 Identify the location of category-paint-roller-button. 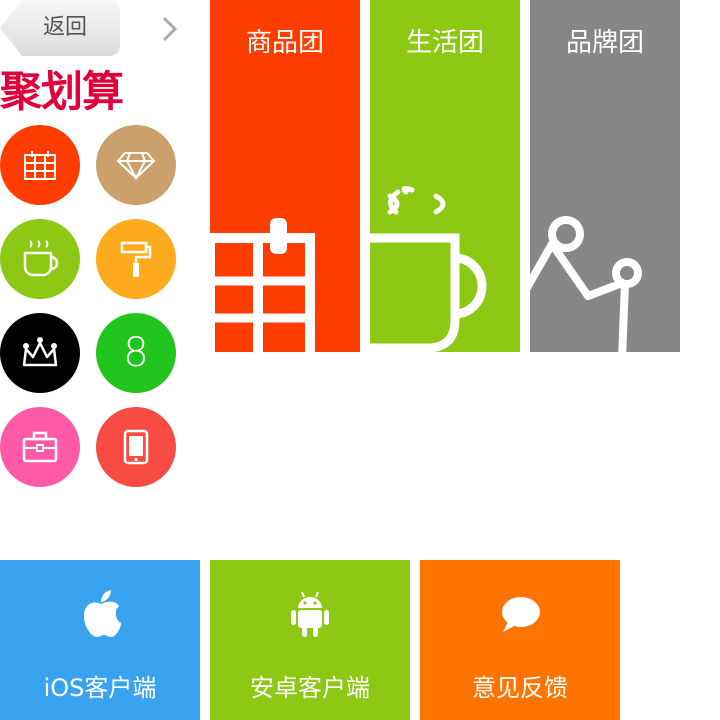
(136, 259).